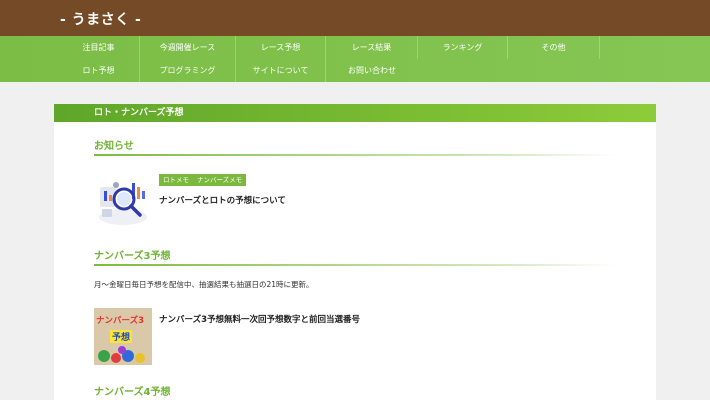 The height and width of the screenshot is (400, 710). What do you see at coordinates (100, 19) in the screenshot?
I see `site-title: - うまさく -` at bounding box center [100, 19].